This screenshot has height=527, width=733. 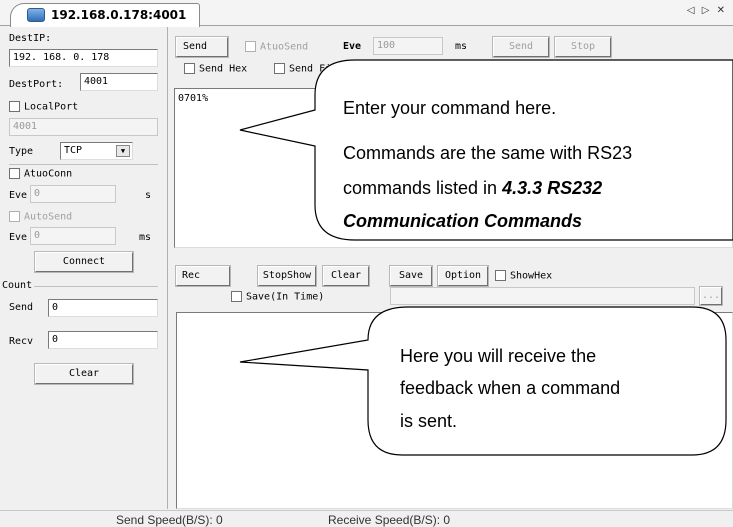 What do you see at coordinates (450, 108) in the screenshot?
I see `send-callout-line1: Enter your command here.` at bounding box center [450, 108].